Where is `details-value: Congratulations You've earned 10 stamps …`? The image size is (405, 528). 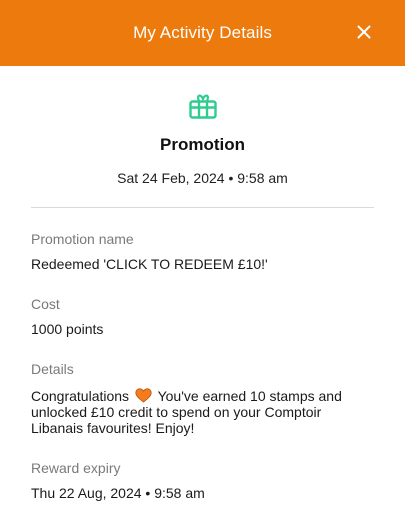 details-value: Congratulations You've earned 10 stamps … is located at coordinates (202, 412).